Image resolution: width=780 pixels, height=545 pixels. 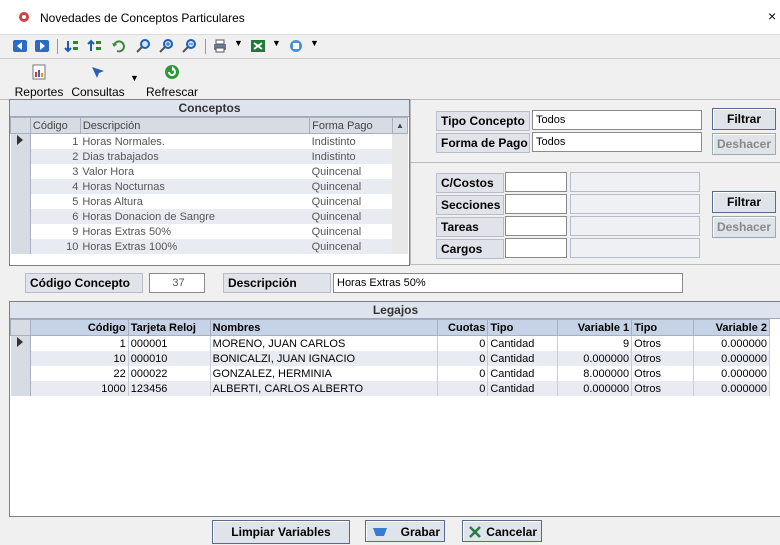 What do you see at coordinates (169, 358) in the screenshot?
I see `cell-tarjeta-reloj: 000010` at bounding box center [169, 358].